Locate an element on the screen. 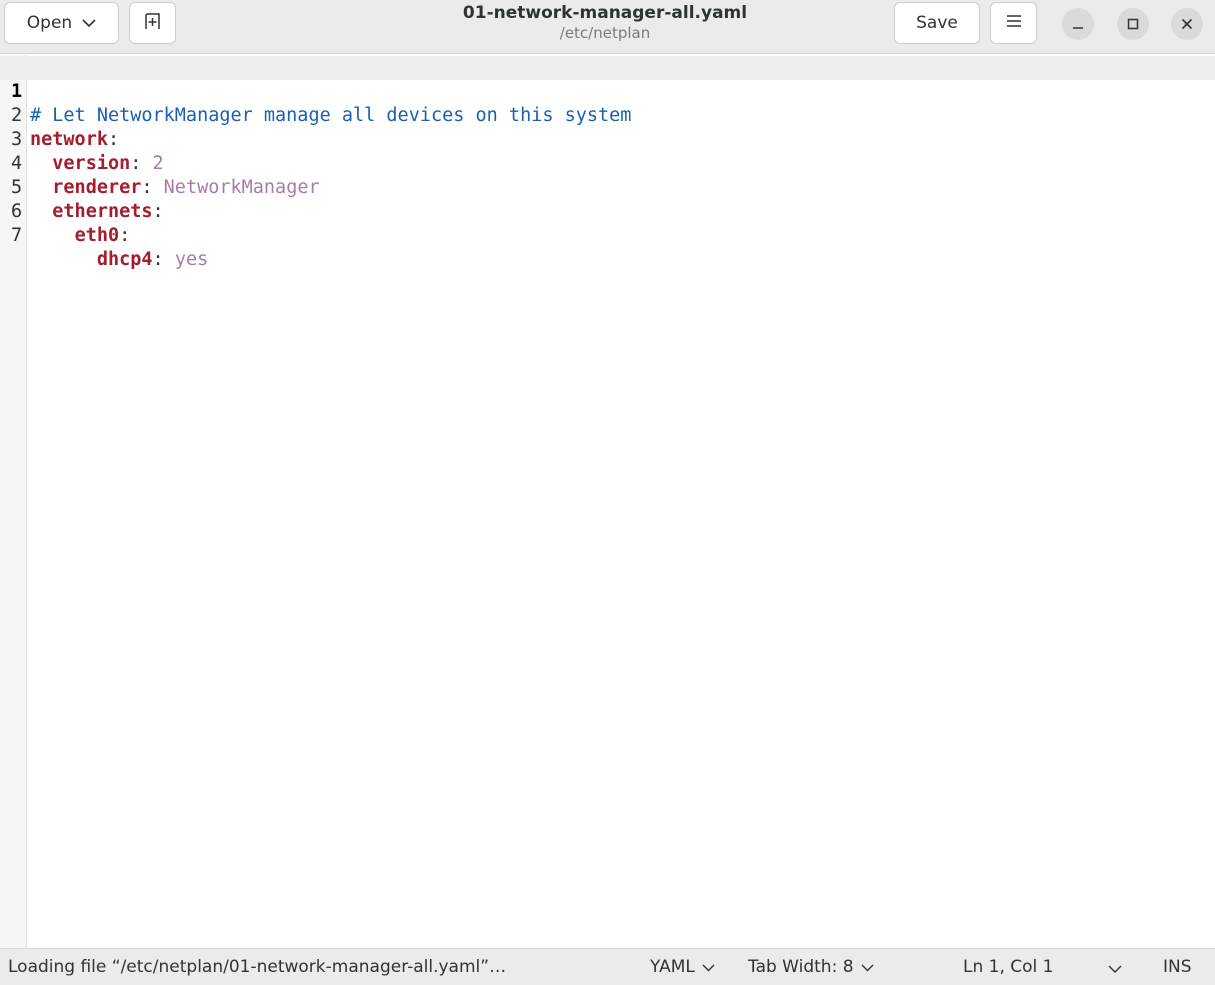 The width and height of the screenshot is (1215, 985). window-title: 01-network-manager-all.yaml is located at coordinates (605, 13).